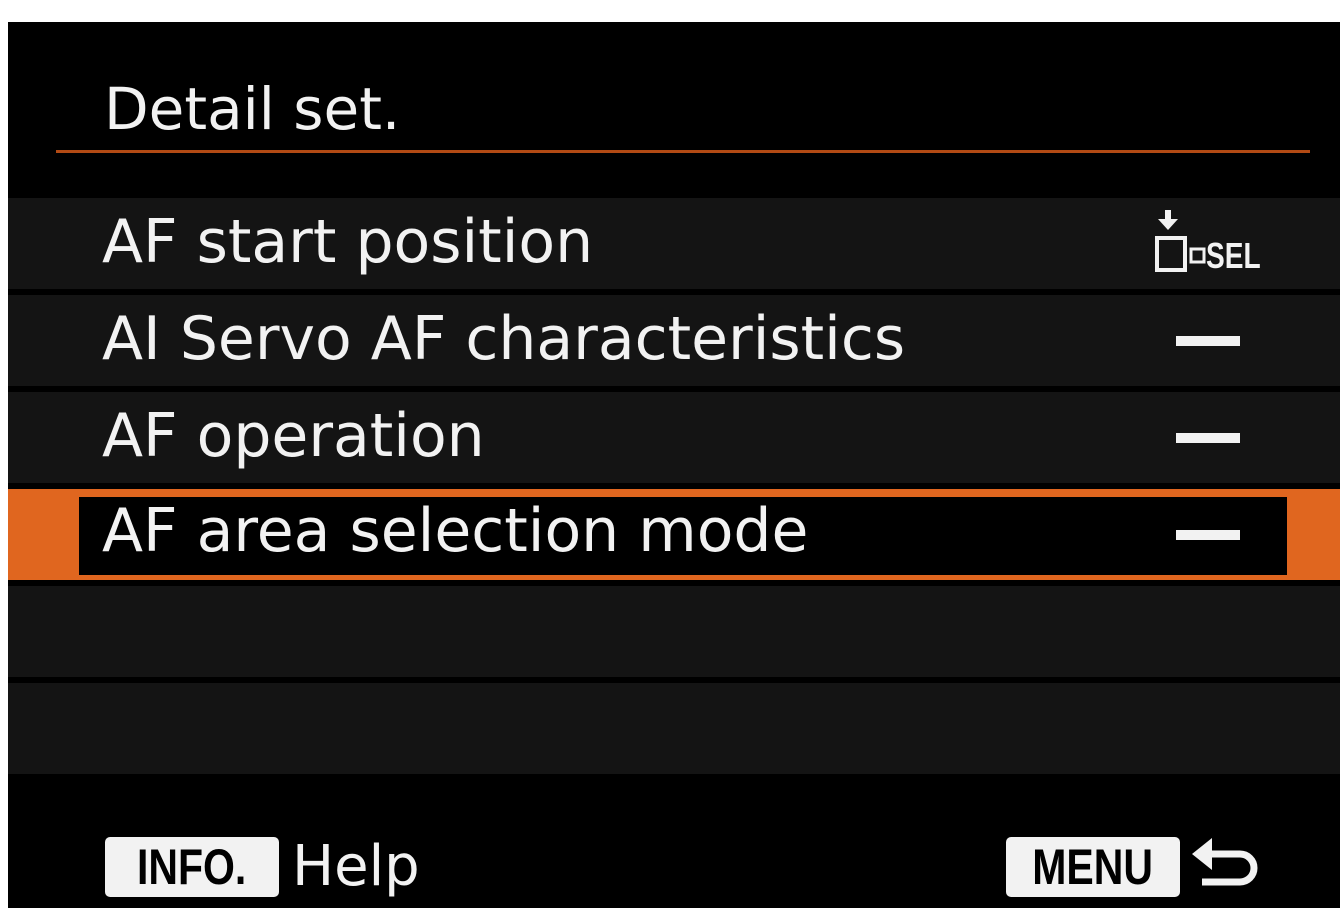 The image size is (1340, 908). I want to click on return-arrow-icon, so click(1226, 867).